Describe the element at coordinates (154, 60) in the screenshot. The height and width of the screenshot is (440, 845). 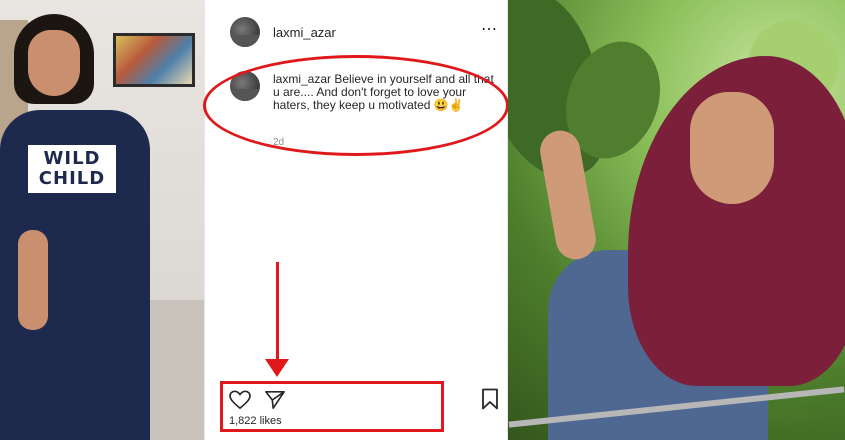
I see `wall-painting` at that location.